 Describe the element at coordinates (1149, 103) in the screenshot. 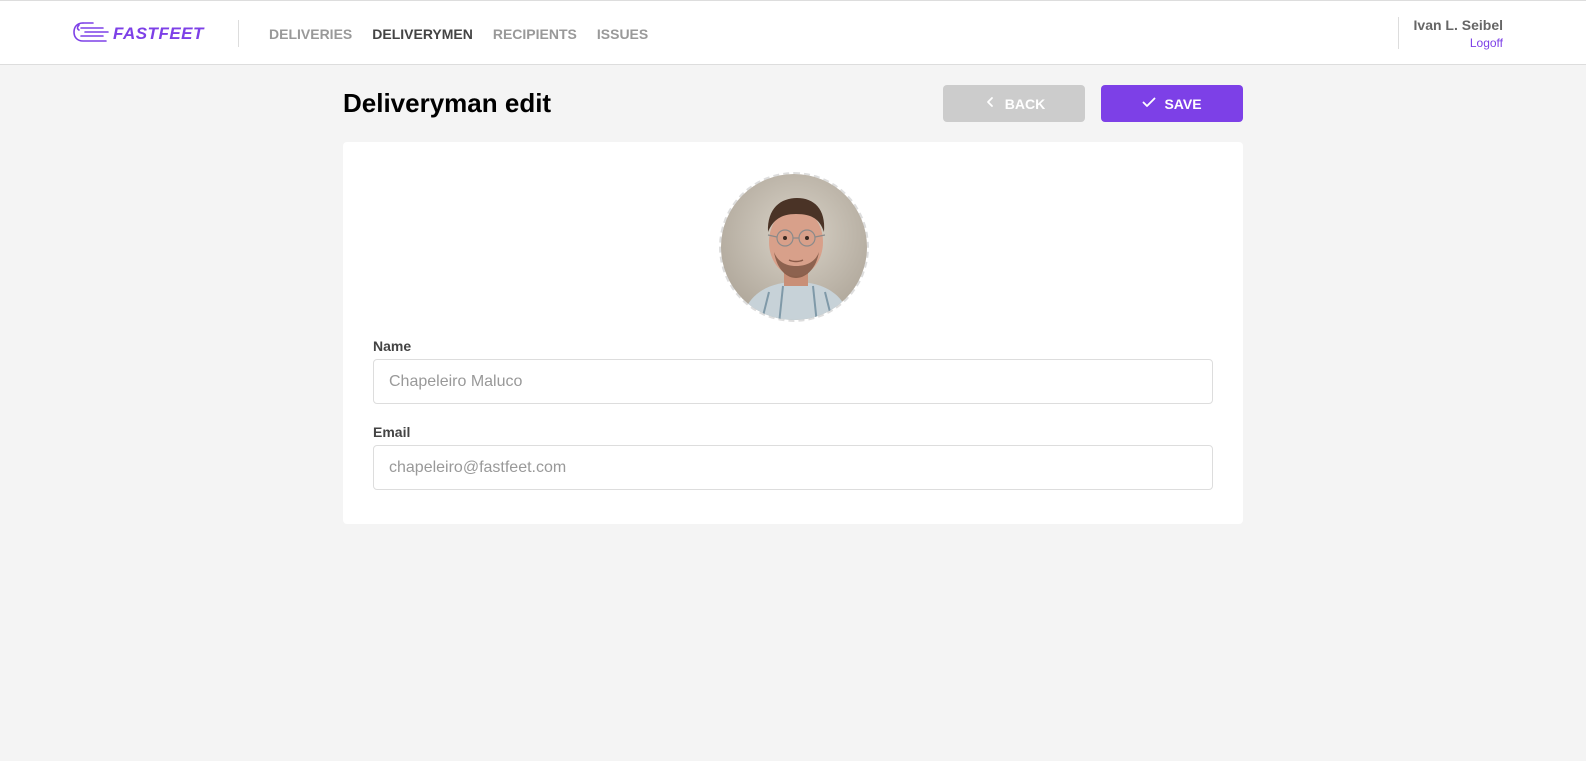

I see `check-icon` at that location.